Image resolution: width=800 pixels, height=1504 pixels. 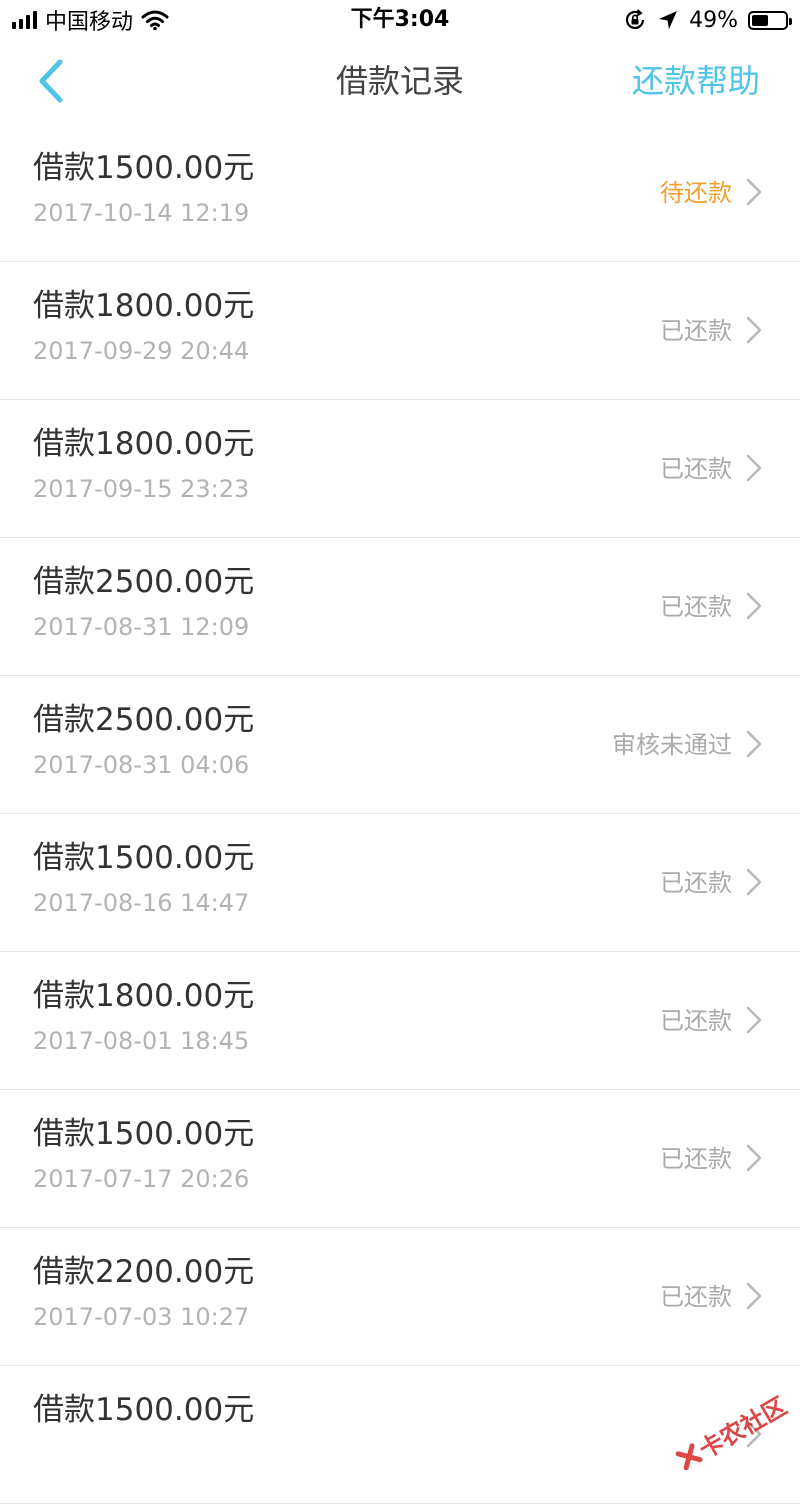 I want to click on chevron-left-icon, so click(x=52, y=81).